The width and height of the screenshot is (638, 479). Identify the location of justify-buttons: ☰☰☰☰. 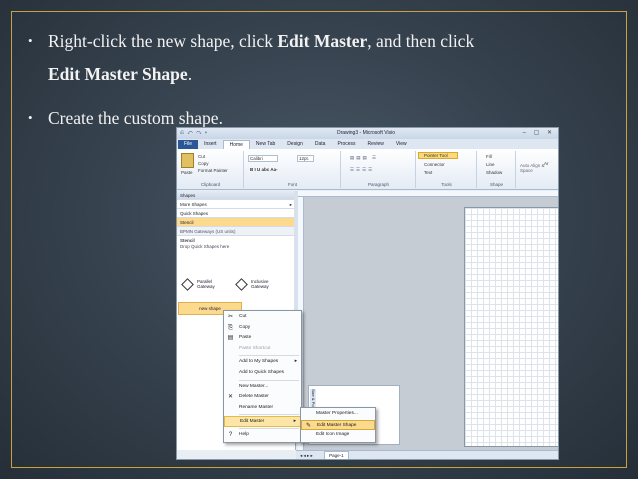
(362, 170).